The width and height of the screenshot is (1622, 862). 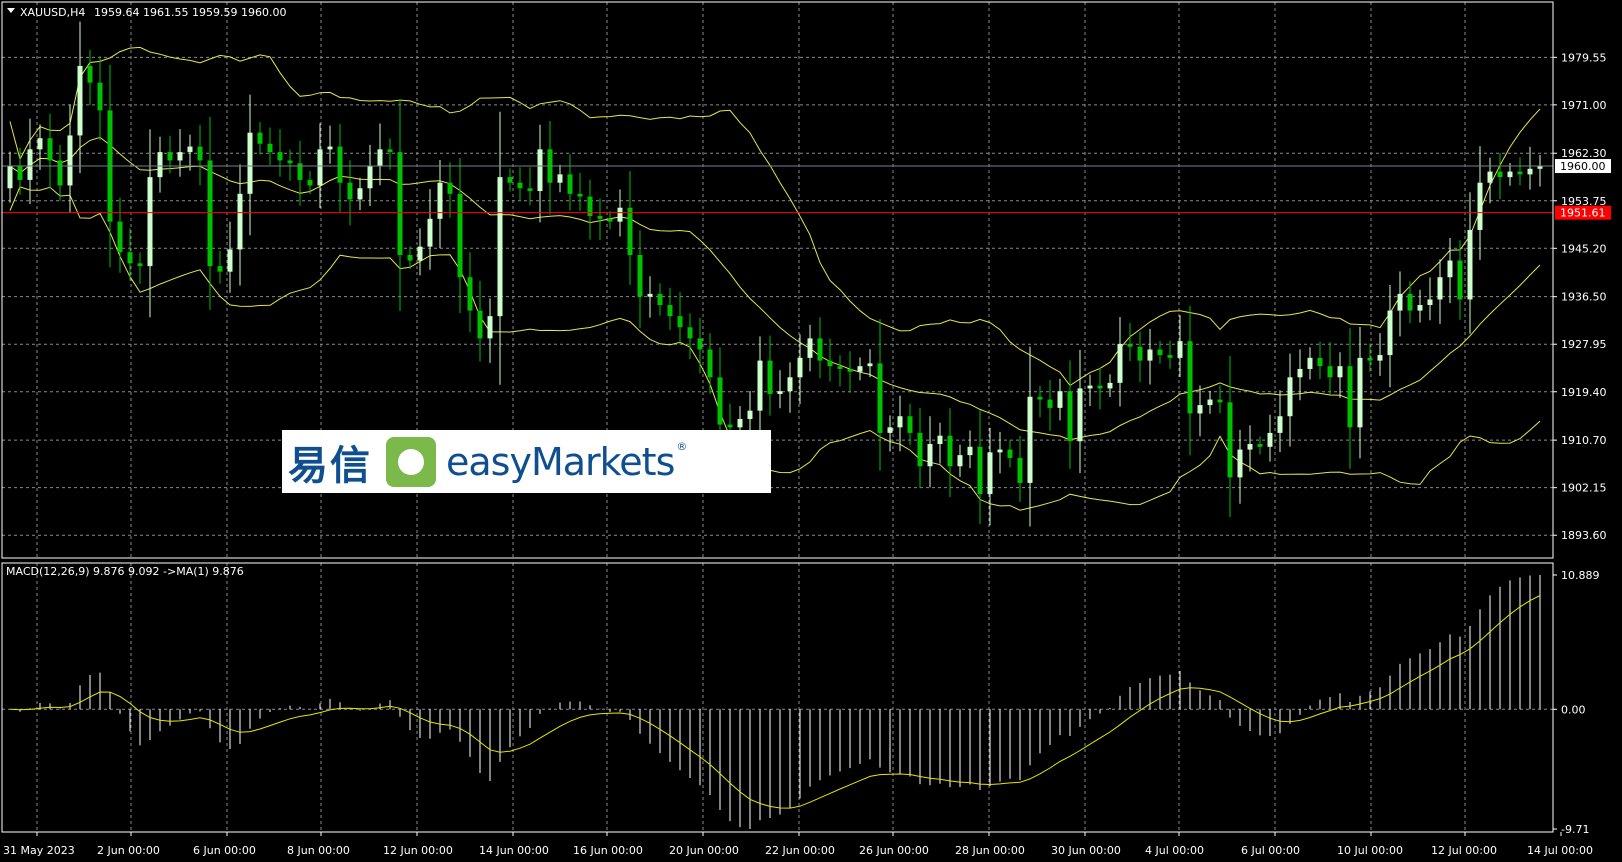 I want to click on price-tick-label: 1971.00, so click(x=1584, y=105).